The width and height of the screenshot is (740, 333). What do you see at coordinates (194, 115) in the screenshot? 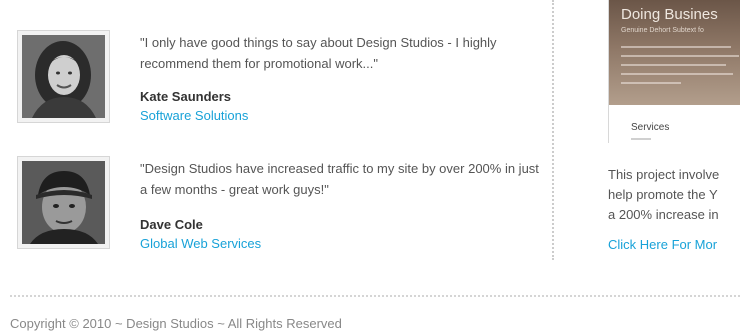
I see `testimonial-company-link: Software Solutions` at bounding box center [194, 115].